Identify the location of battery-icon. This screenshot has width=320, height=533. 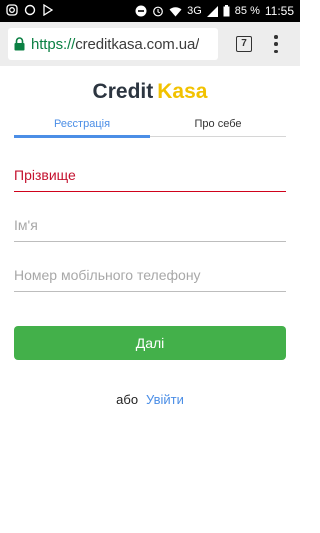
(226, 11).